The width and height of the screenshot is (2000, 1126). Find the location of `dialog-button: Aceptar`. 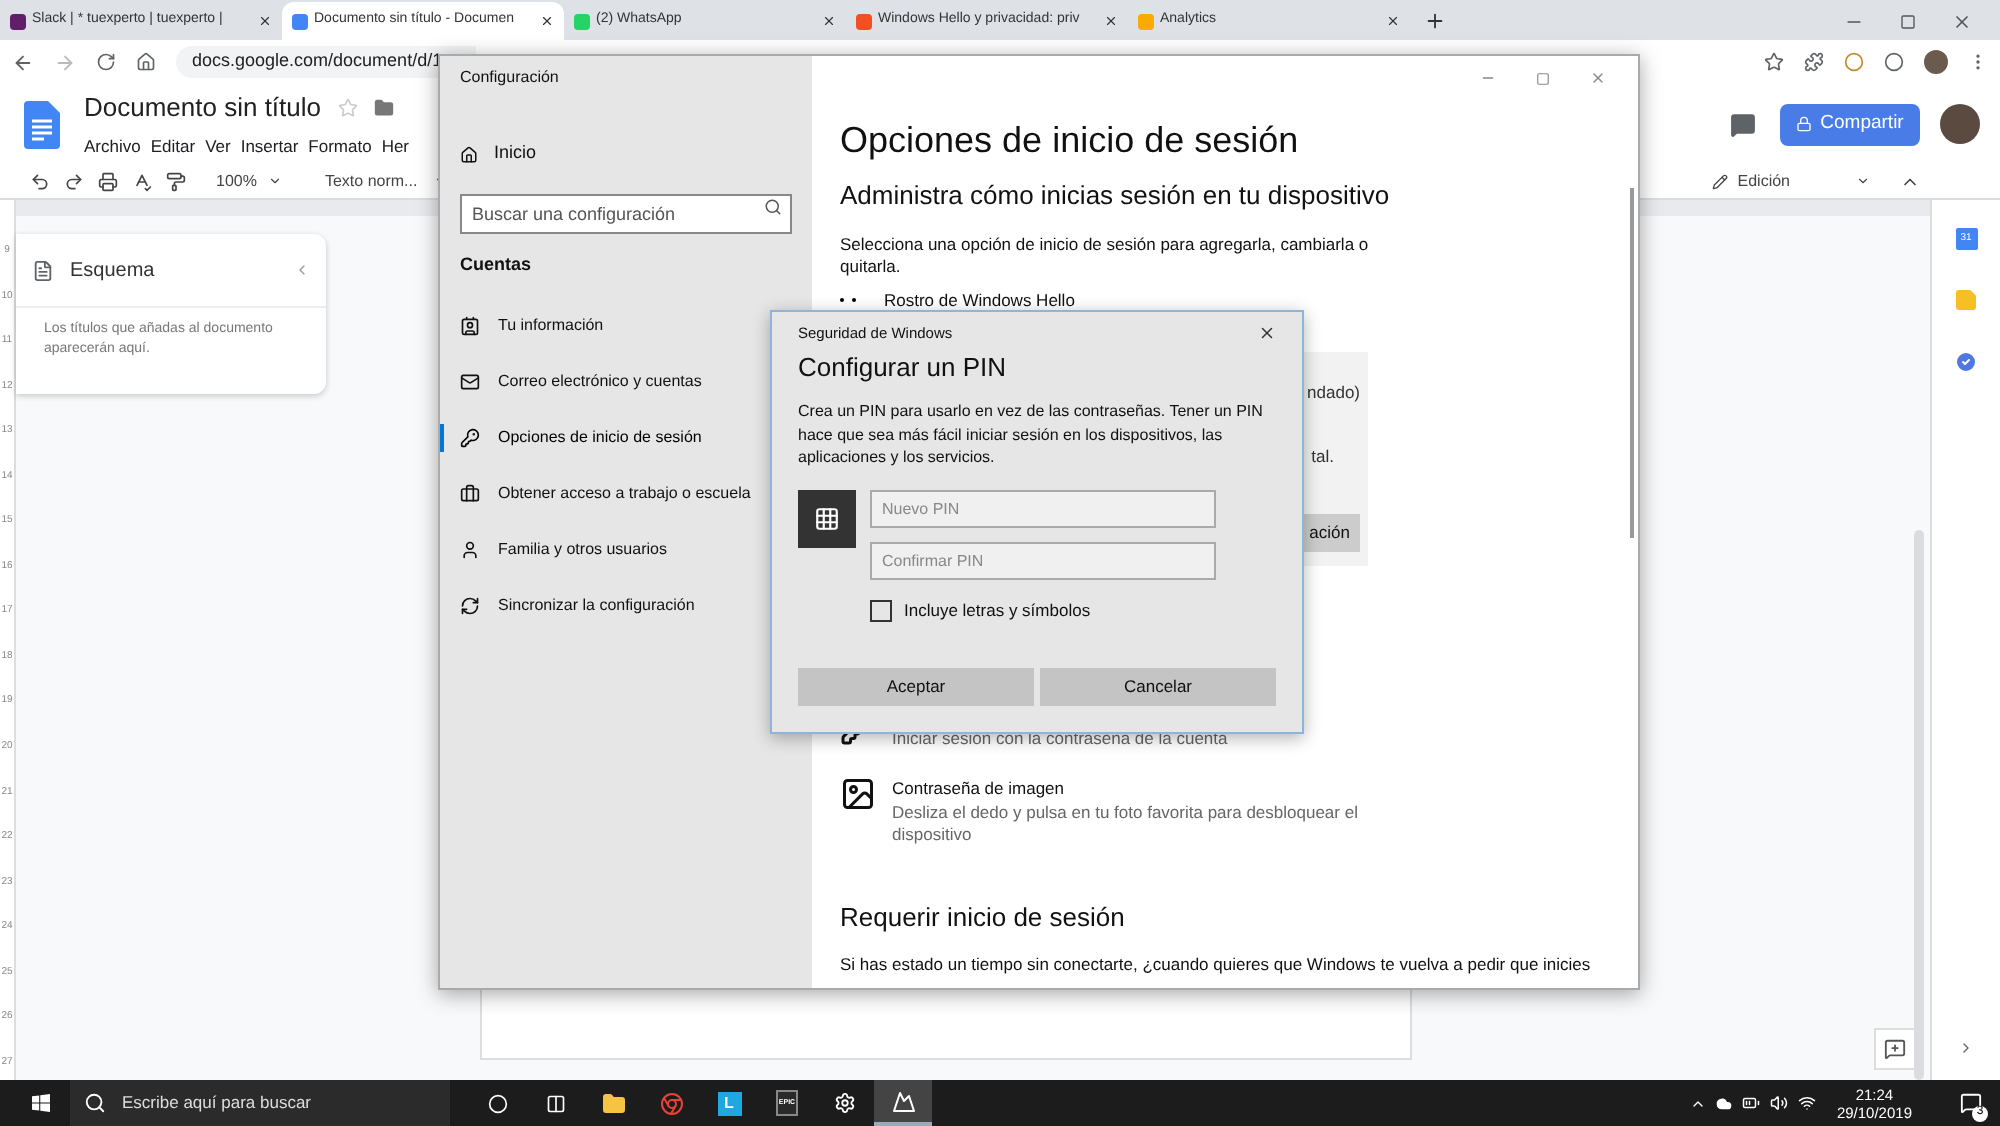

dialog-button: Aceptar is located at coordinates (916, 686).